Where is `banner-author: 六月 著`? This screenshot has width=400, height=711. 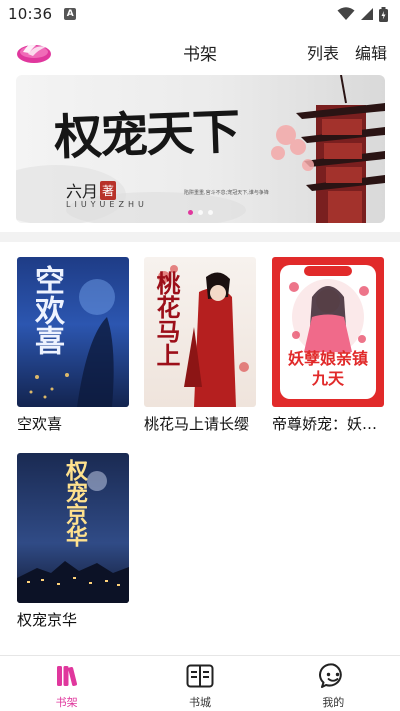 banner-author: 六月 著 is located at coordinates (91, 190).